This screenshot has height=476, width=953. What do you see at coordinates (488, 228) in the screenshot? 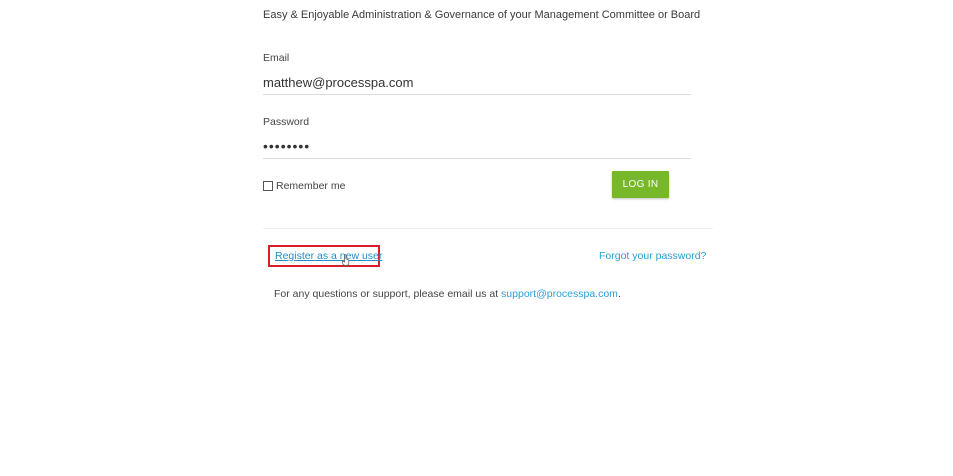
I see `section-divider` at bounding box center [488, 228].